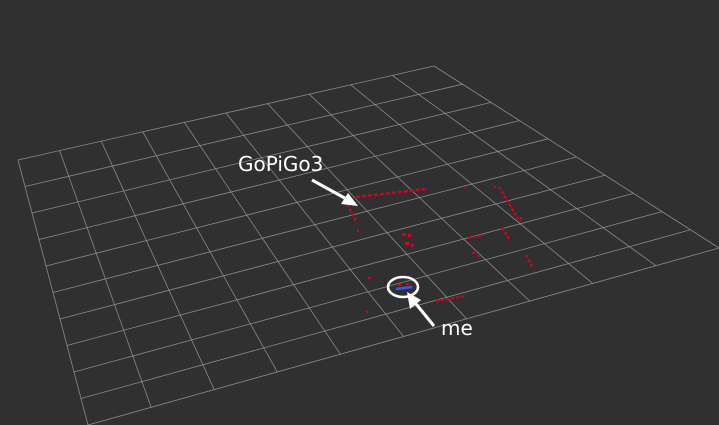 The image size is (719, 425). Describe the element at coordinates (457, 328) in the screenshot. I see `self-label: me` at that location.